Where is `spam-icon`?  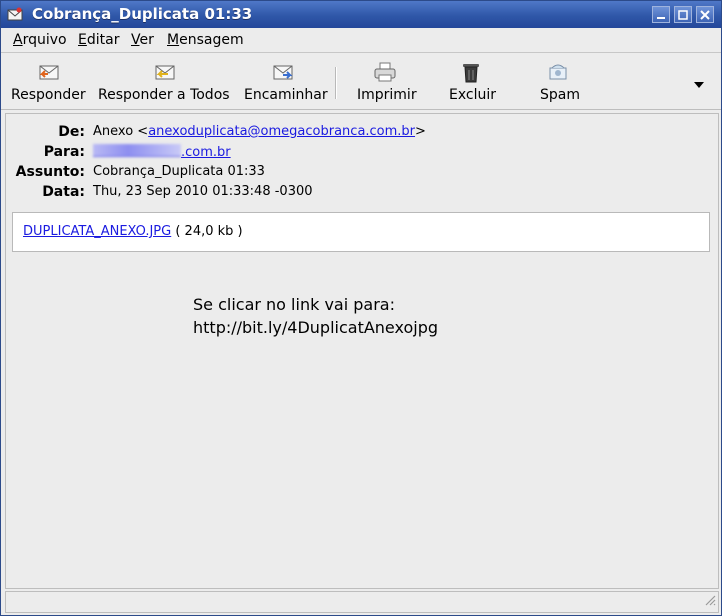
spam-icon is located at coordinates (558, 72).